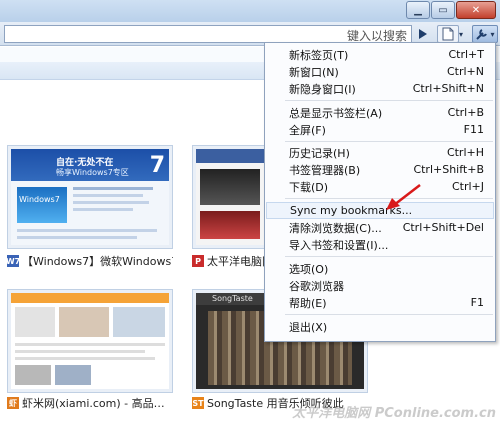 The image size is (500, 423). What do you see at coordinates (232, 298) in the screenshot?
I see `site-logo: SongTaste` at bounding box center [232, 298].